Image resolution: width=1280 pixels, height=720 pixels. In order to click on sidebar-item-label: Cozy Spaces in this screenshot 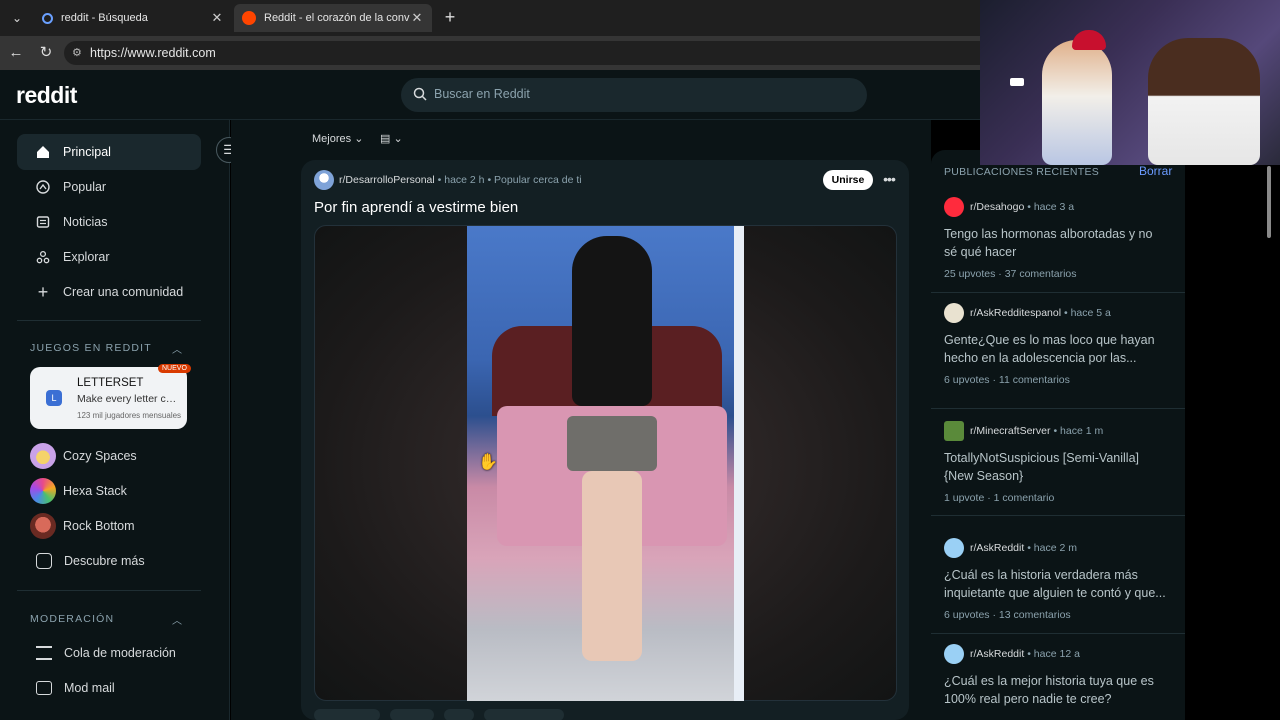, I will do `click(100, 456)`.